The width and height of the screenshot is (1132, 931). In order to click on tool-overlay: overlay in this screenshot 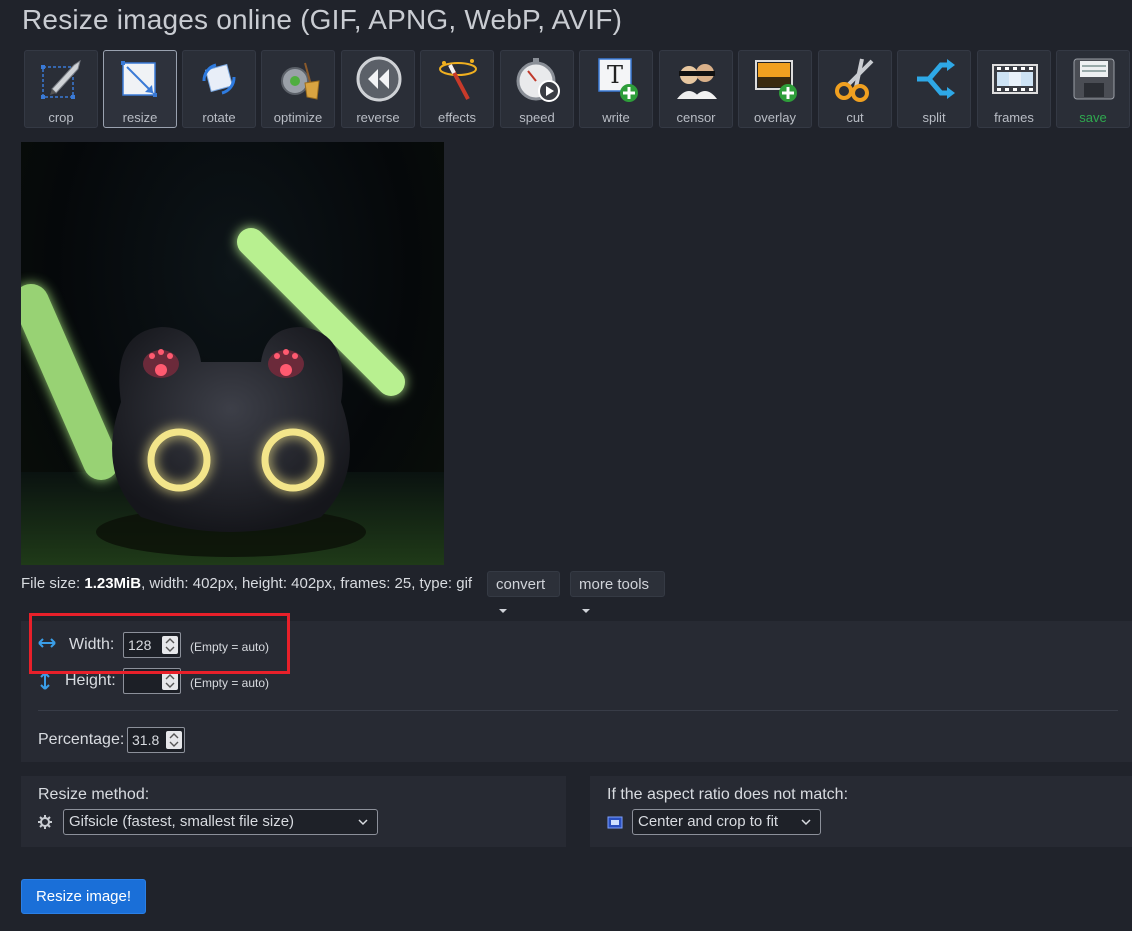, I will do `click(775, 89)`.